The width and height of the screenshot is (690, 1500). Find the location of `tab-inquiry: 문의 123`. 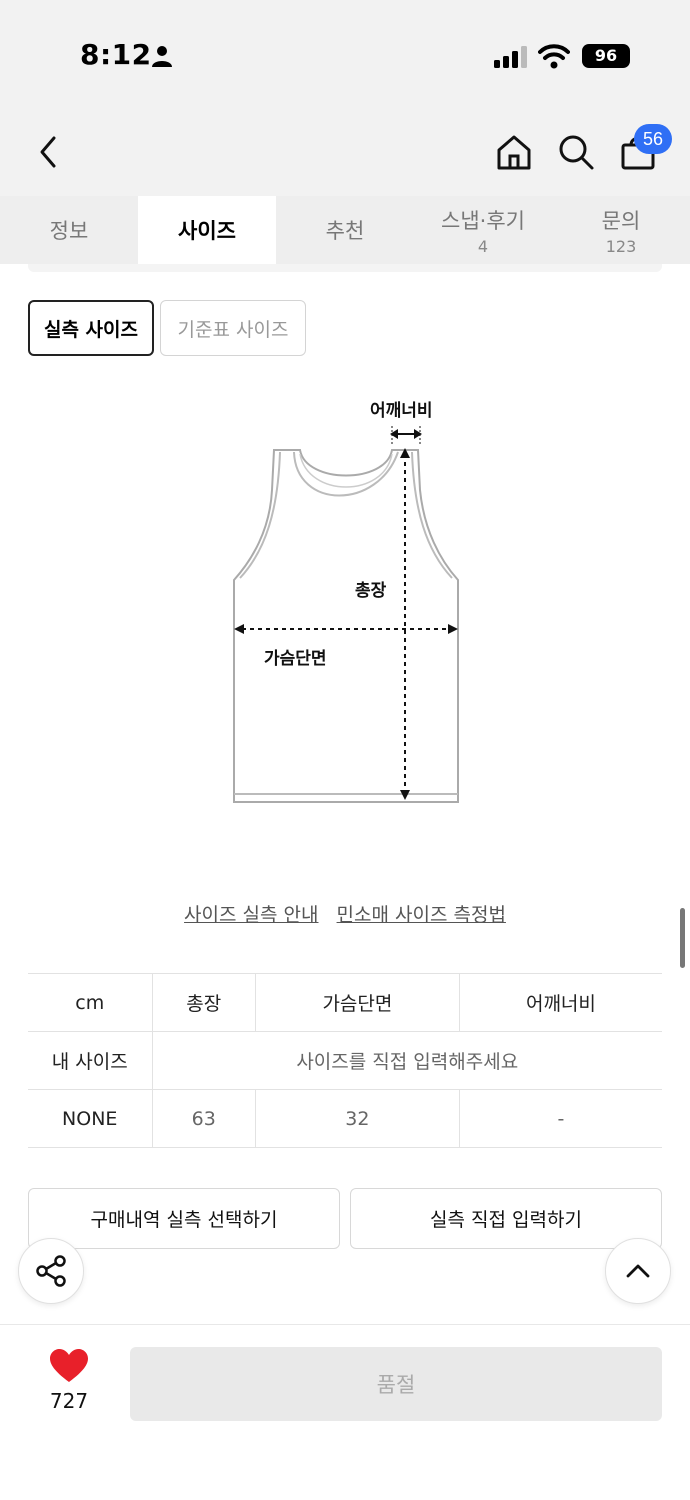

tab-inquiry: 문의 123 is located at coordinates (621, 230).